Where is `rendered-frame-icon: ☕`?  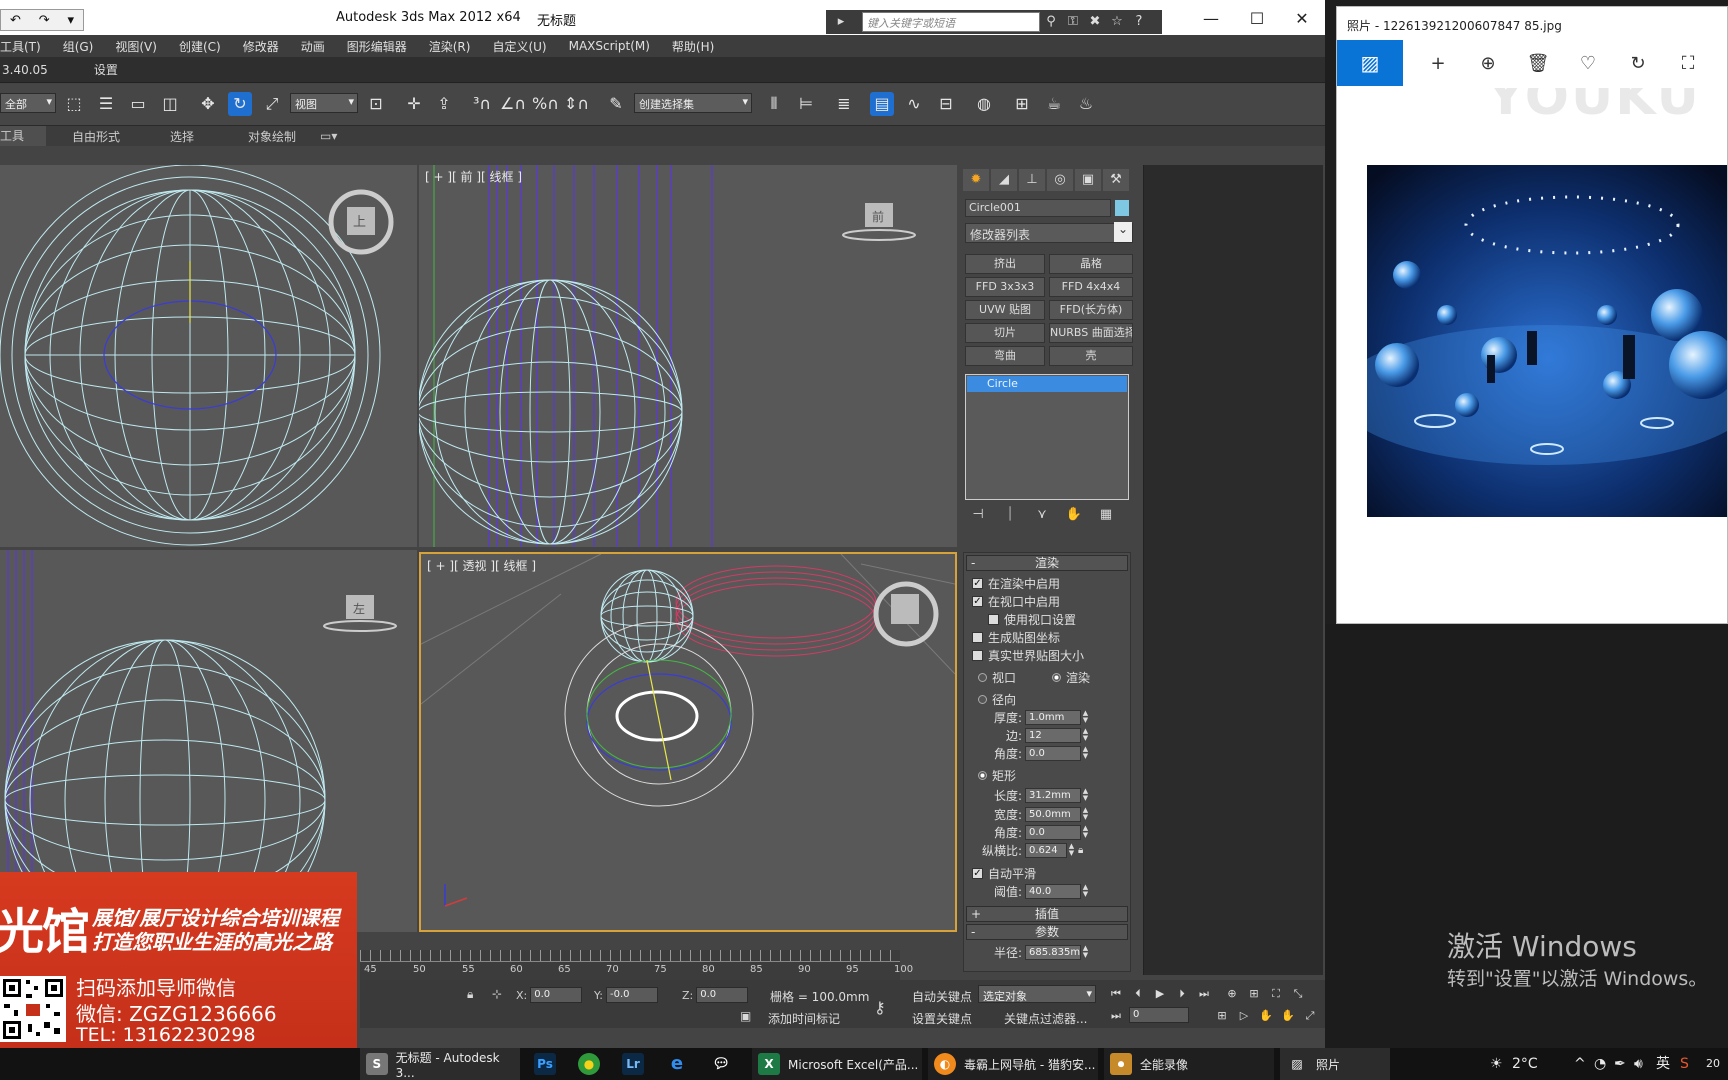
rendered-frame-icon: ☕ is located at coordinates (1054, 104).